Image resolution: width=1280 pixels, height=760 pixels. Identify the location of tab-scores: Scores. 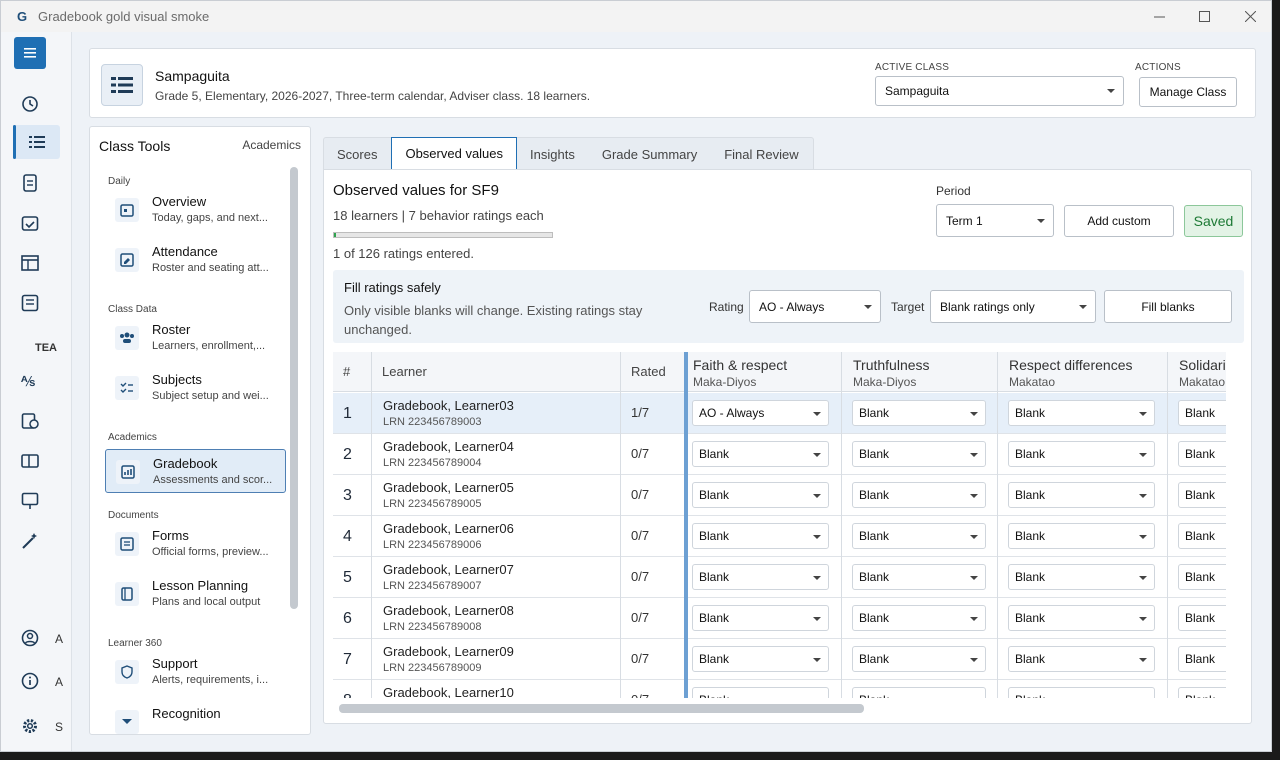
(357, 154).